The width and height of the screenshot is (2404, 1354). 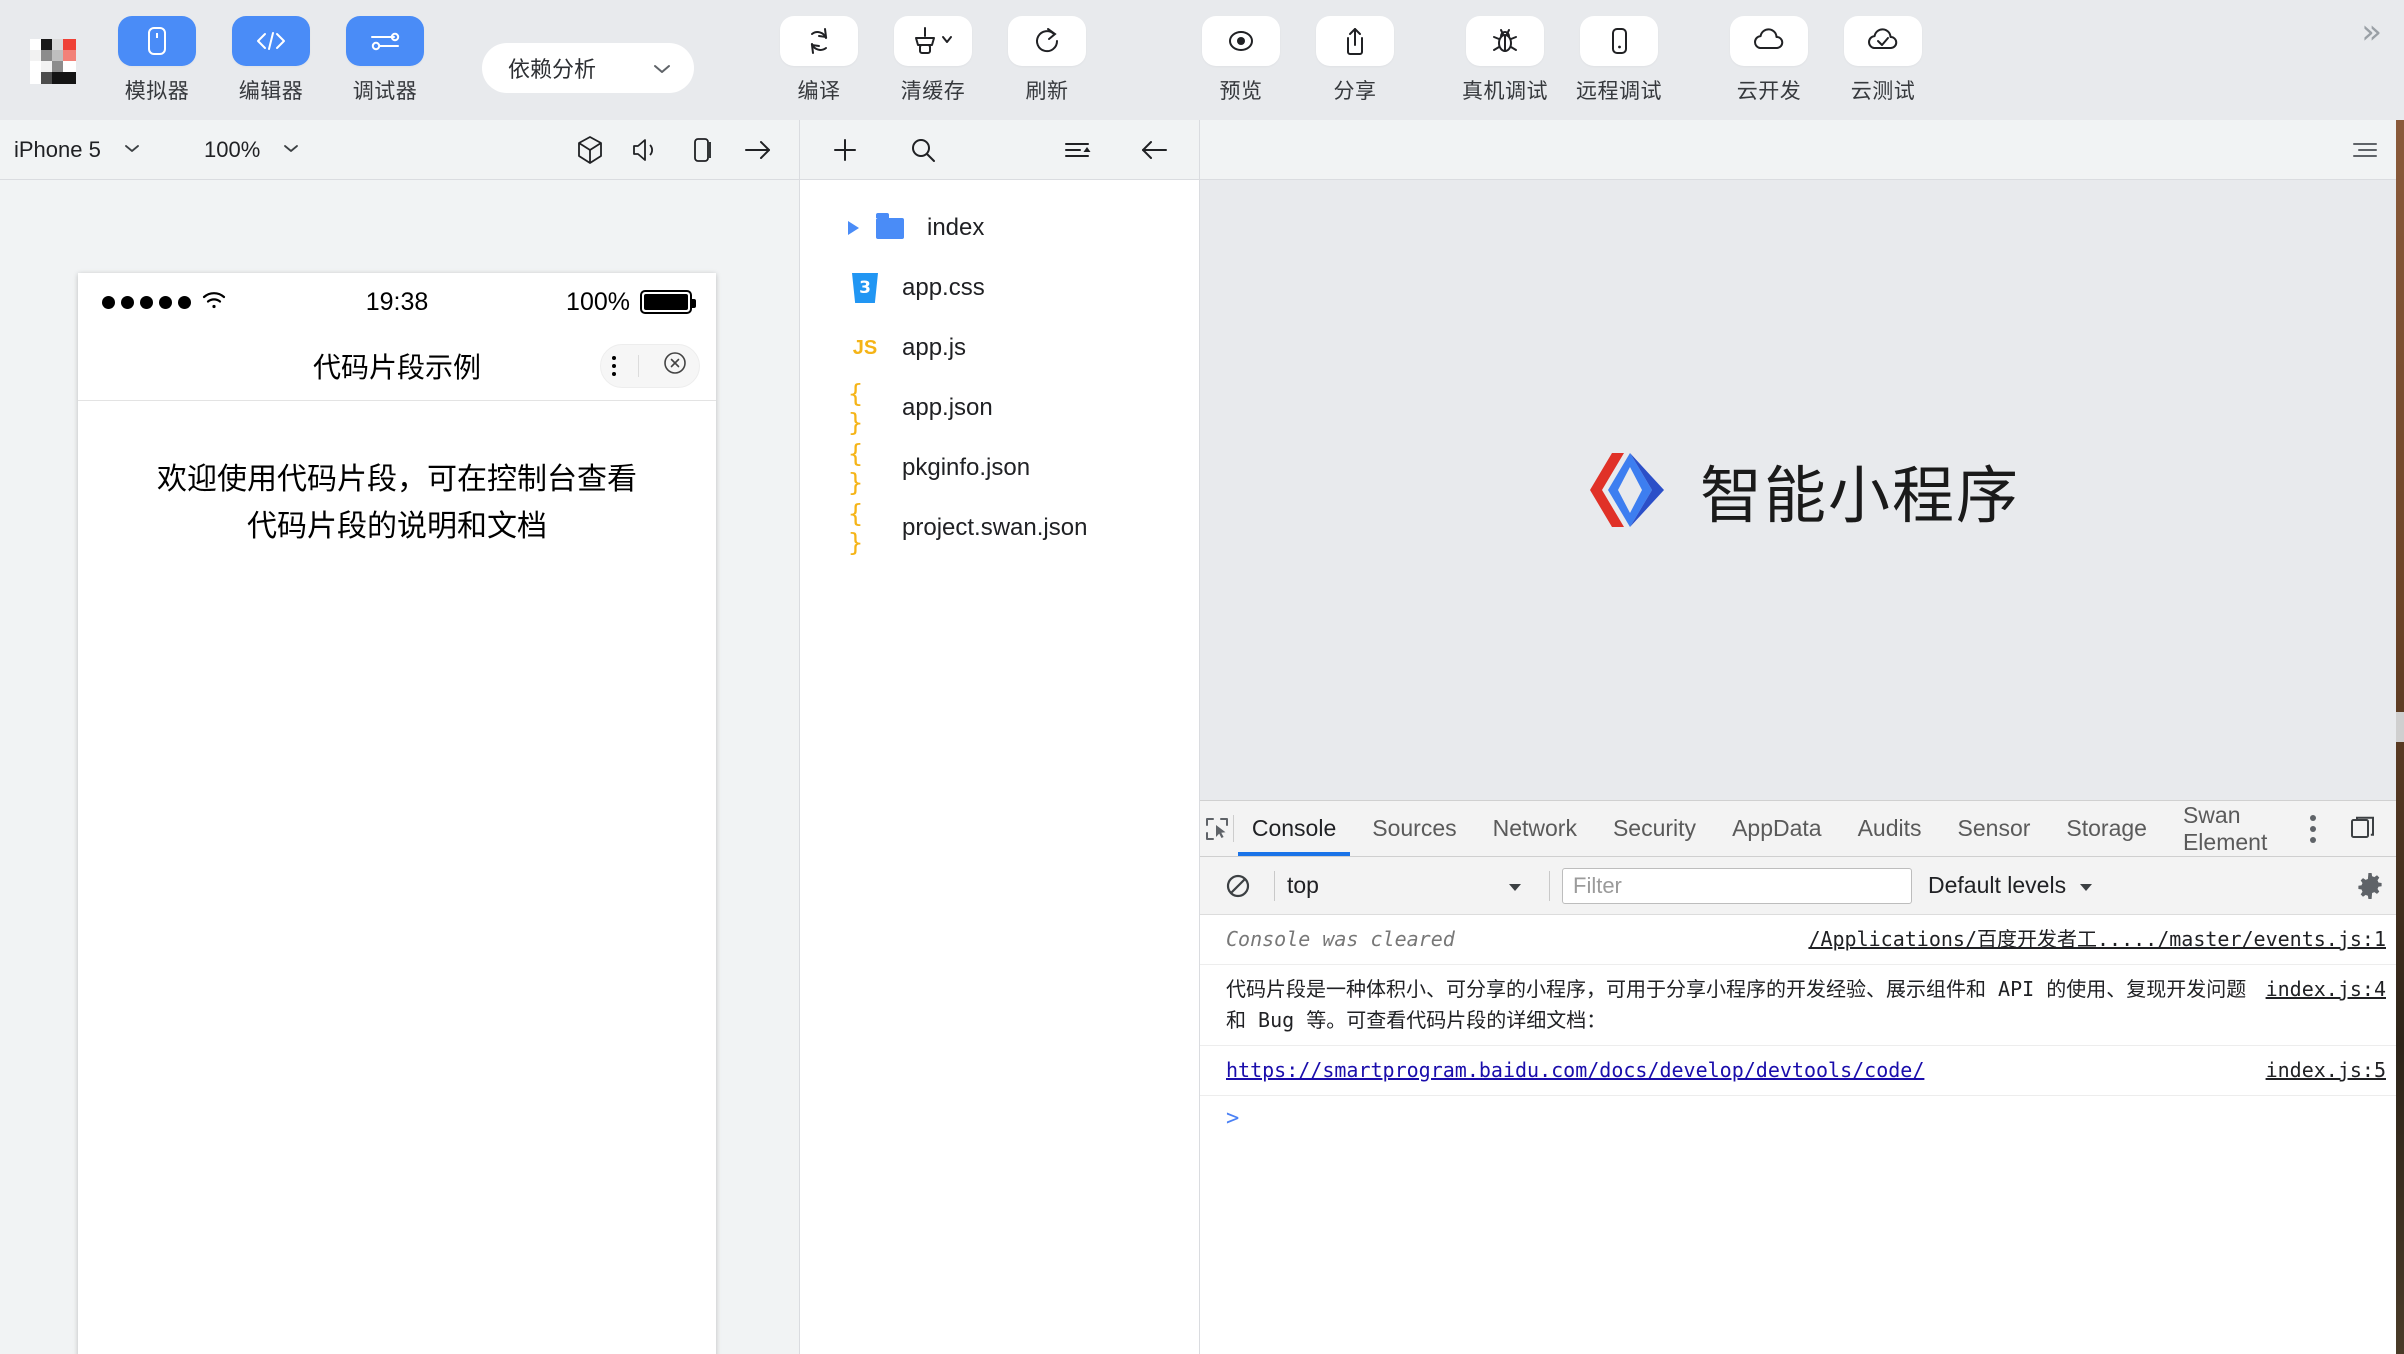 What do you see at coordinates (890, 225) in the screenshot?
I see `folder-icon` at bounding box center [890, 225].